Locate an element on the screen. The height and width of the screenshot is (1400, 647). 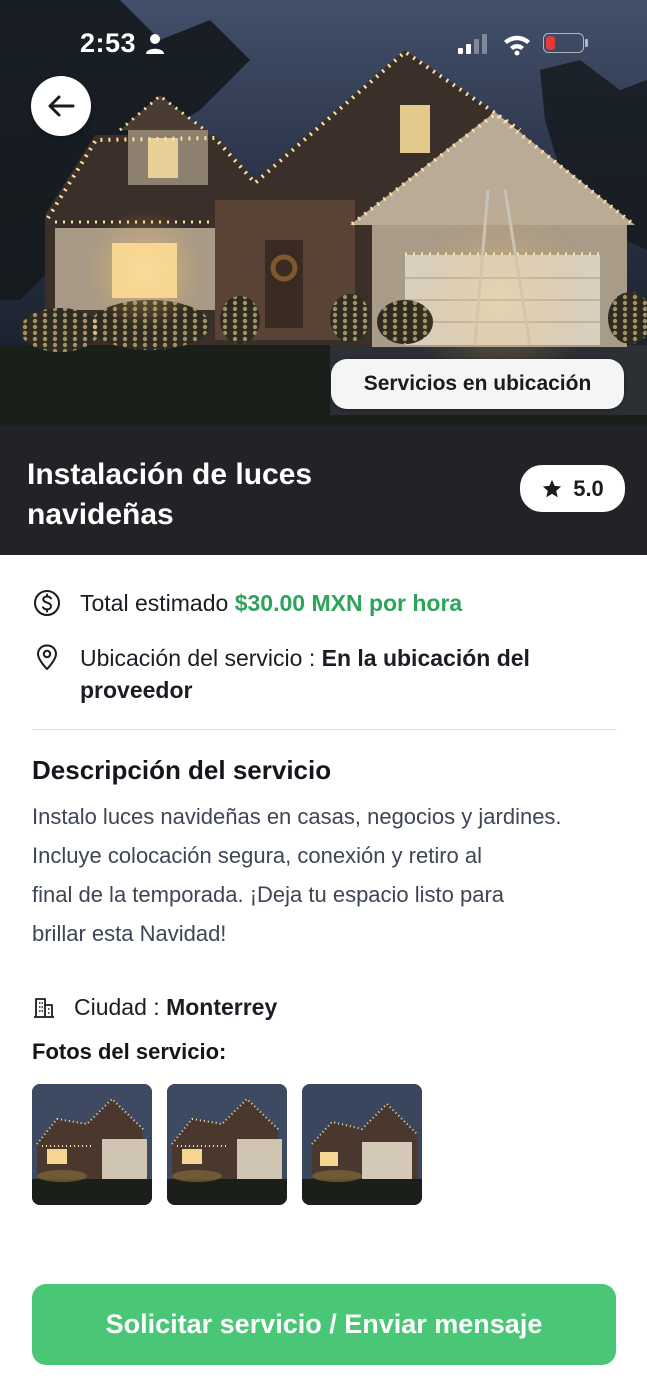
price-row: Total estimado $30.00 MXN por hora is located at coordinates (247, 603).